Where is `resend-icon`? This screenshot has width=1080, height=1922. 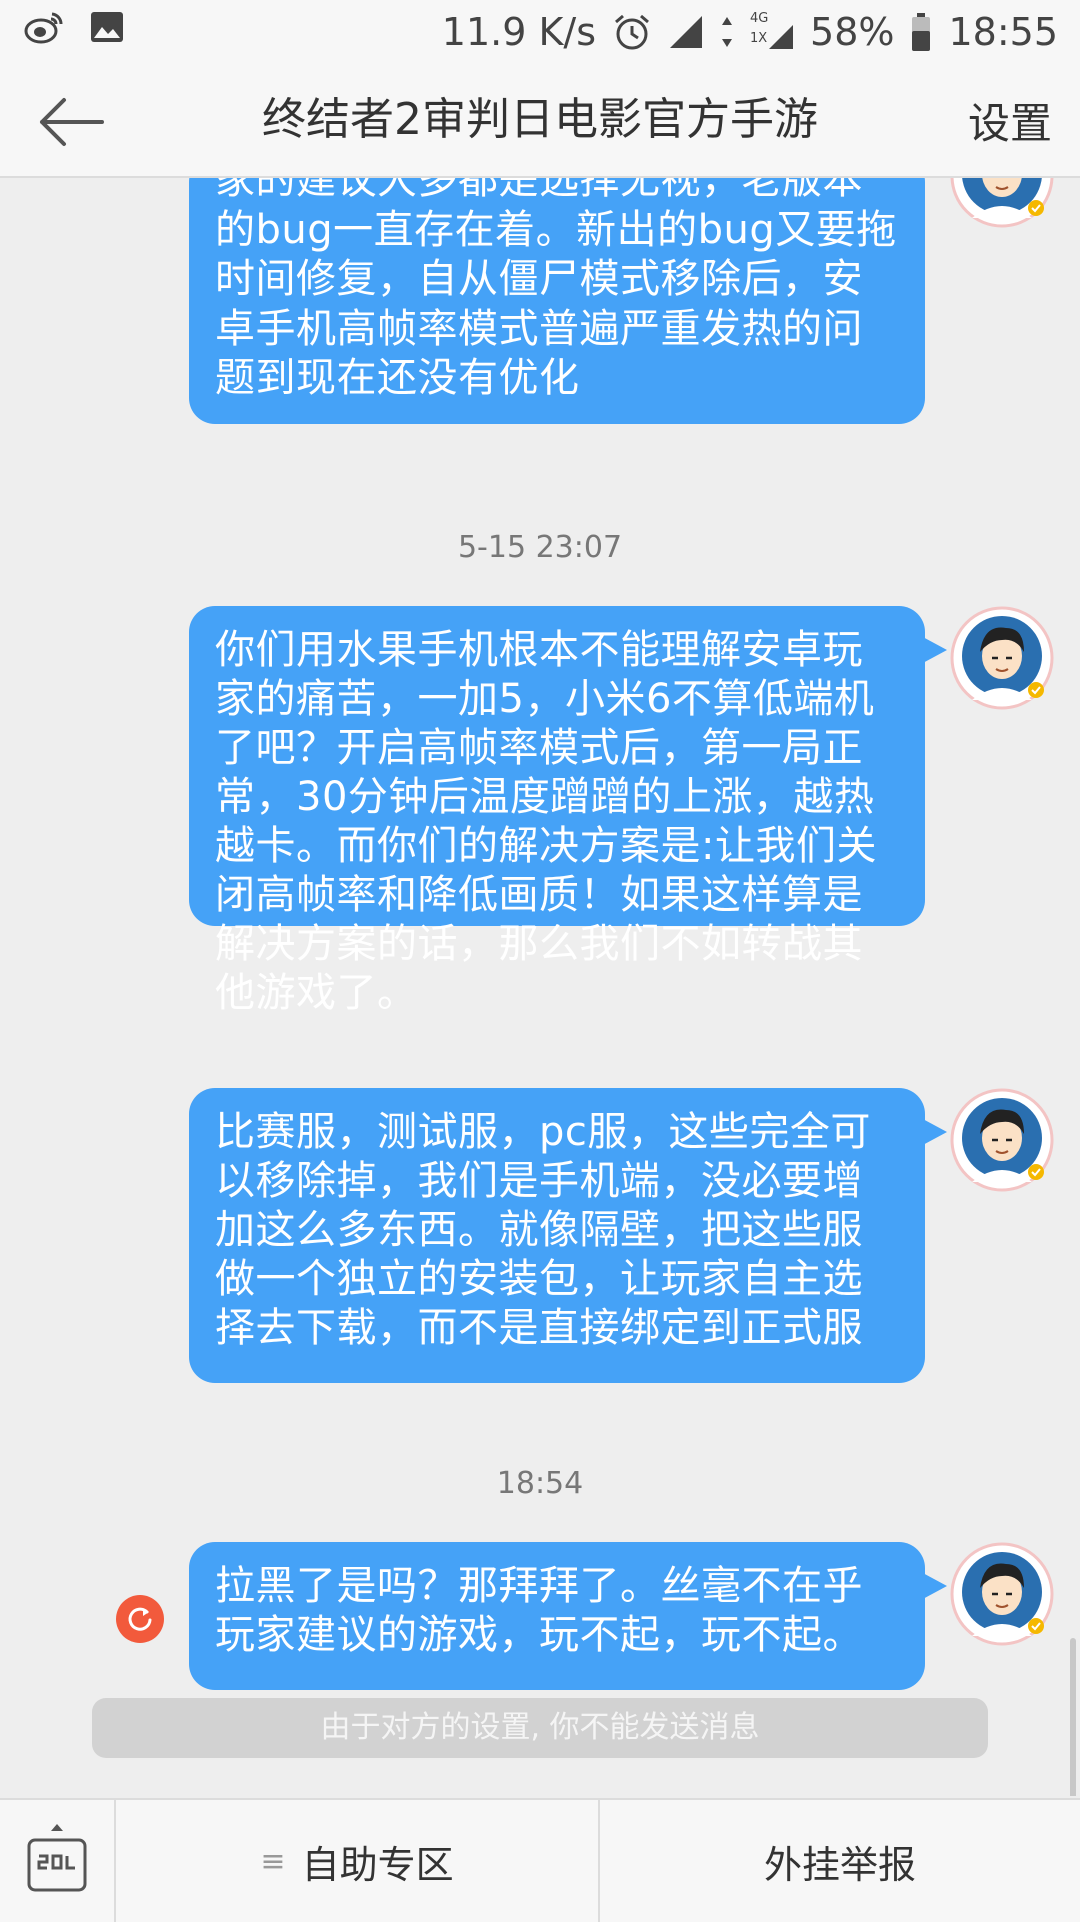 resend-icon is located at coordinates (140, 1619).